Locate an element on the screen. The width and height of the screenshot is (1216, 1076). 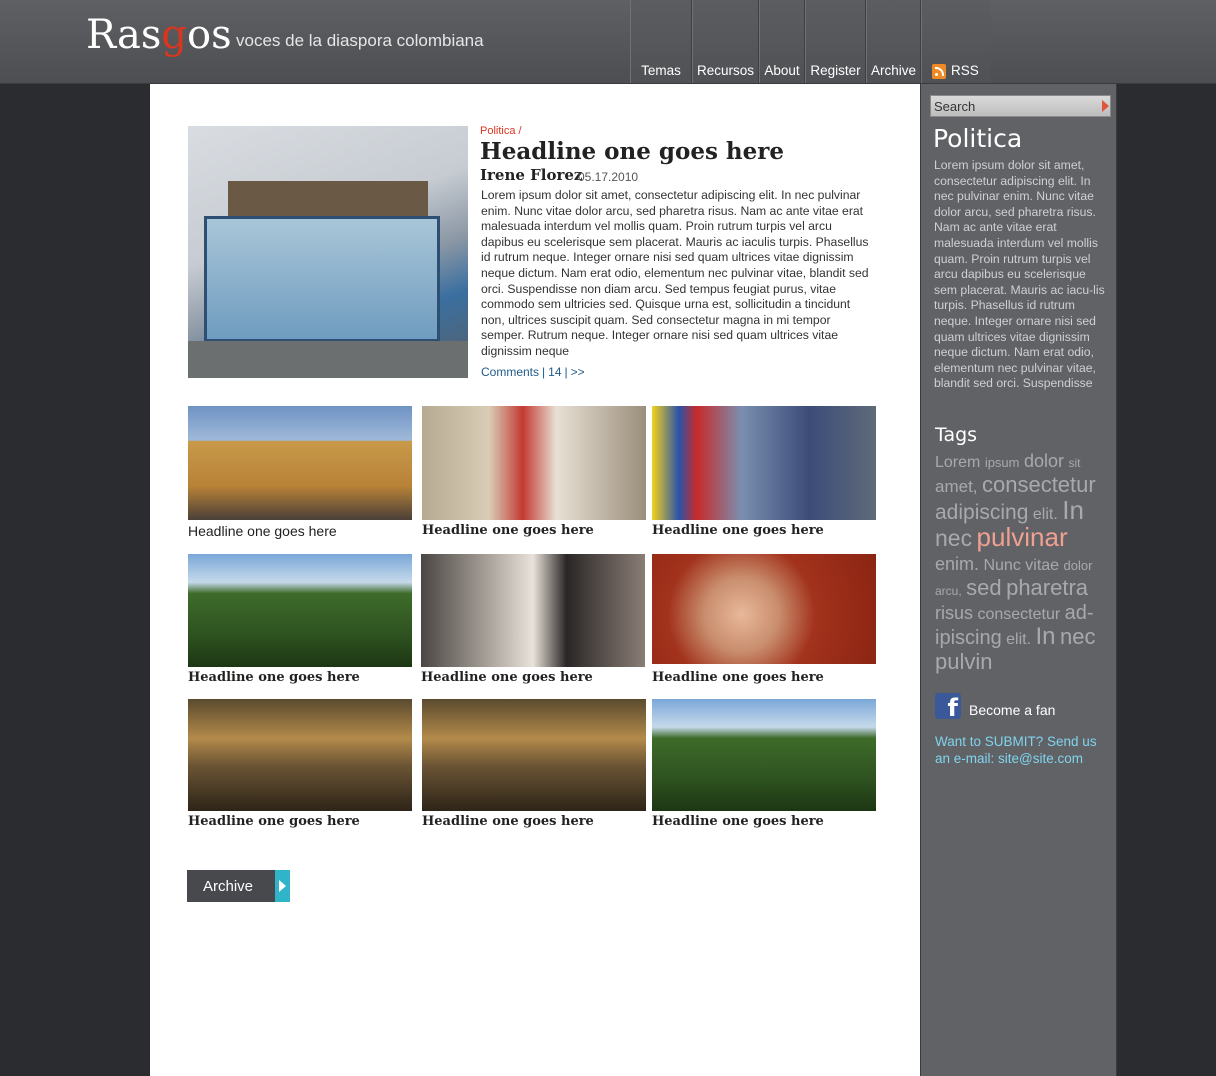
archive-button: Archive is located at coordinates (238, 886).